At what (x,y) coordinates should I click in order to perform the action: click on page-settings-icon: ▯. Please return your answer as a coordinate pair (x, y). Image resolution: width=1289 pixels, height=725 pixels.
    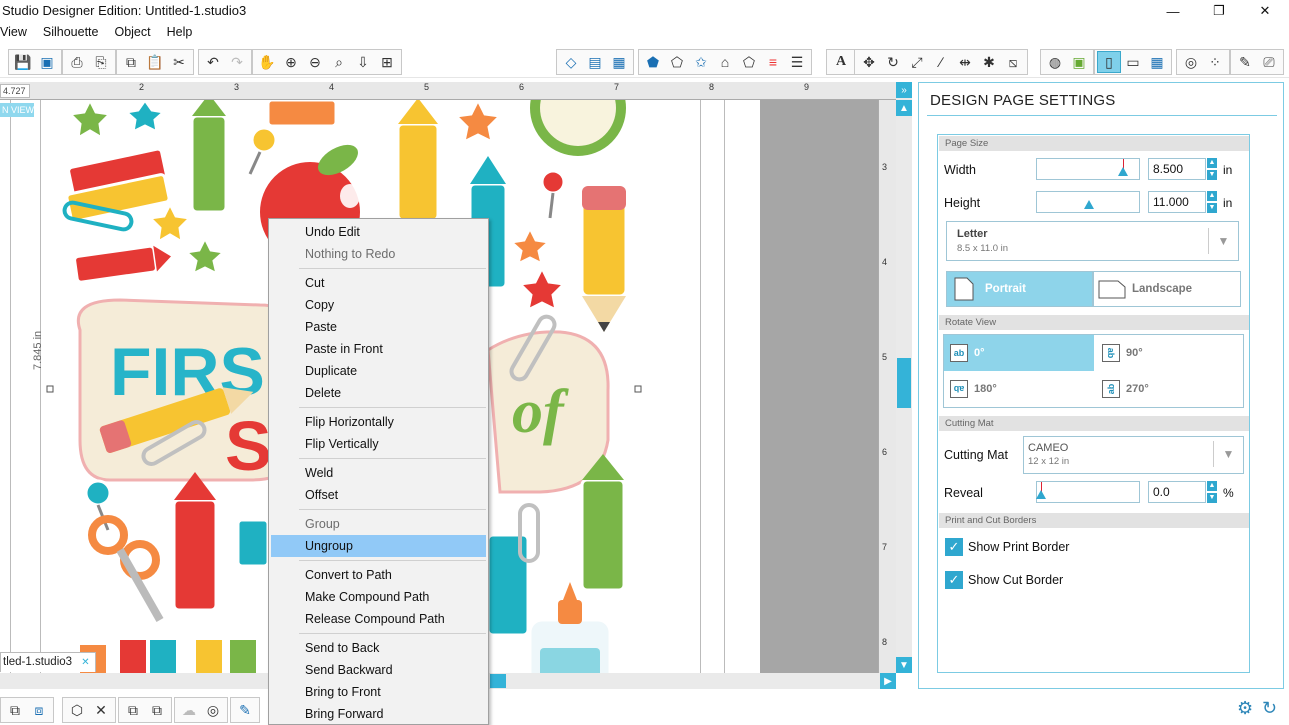
    Looking at the image, I should click on (1109, 62).